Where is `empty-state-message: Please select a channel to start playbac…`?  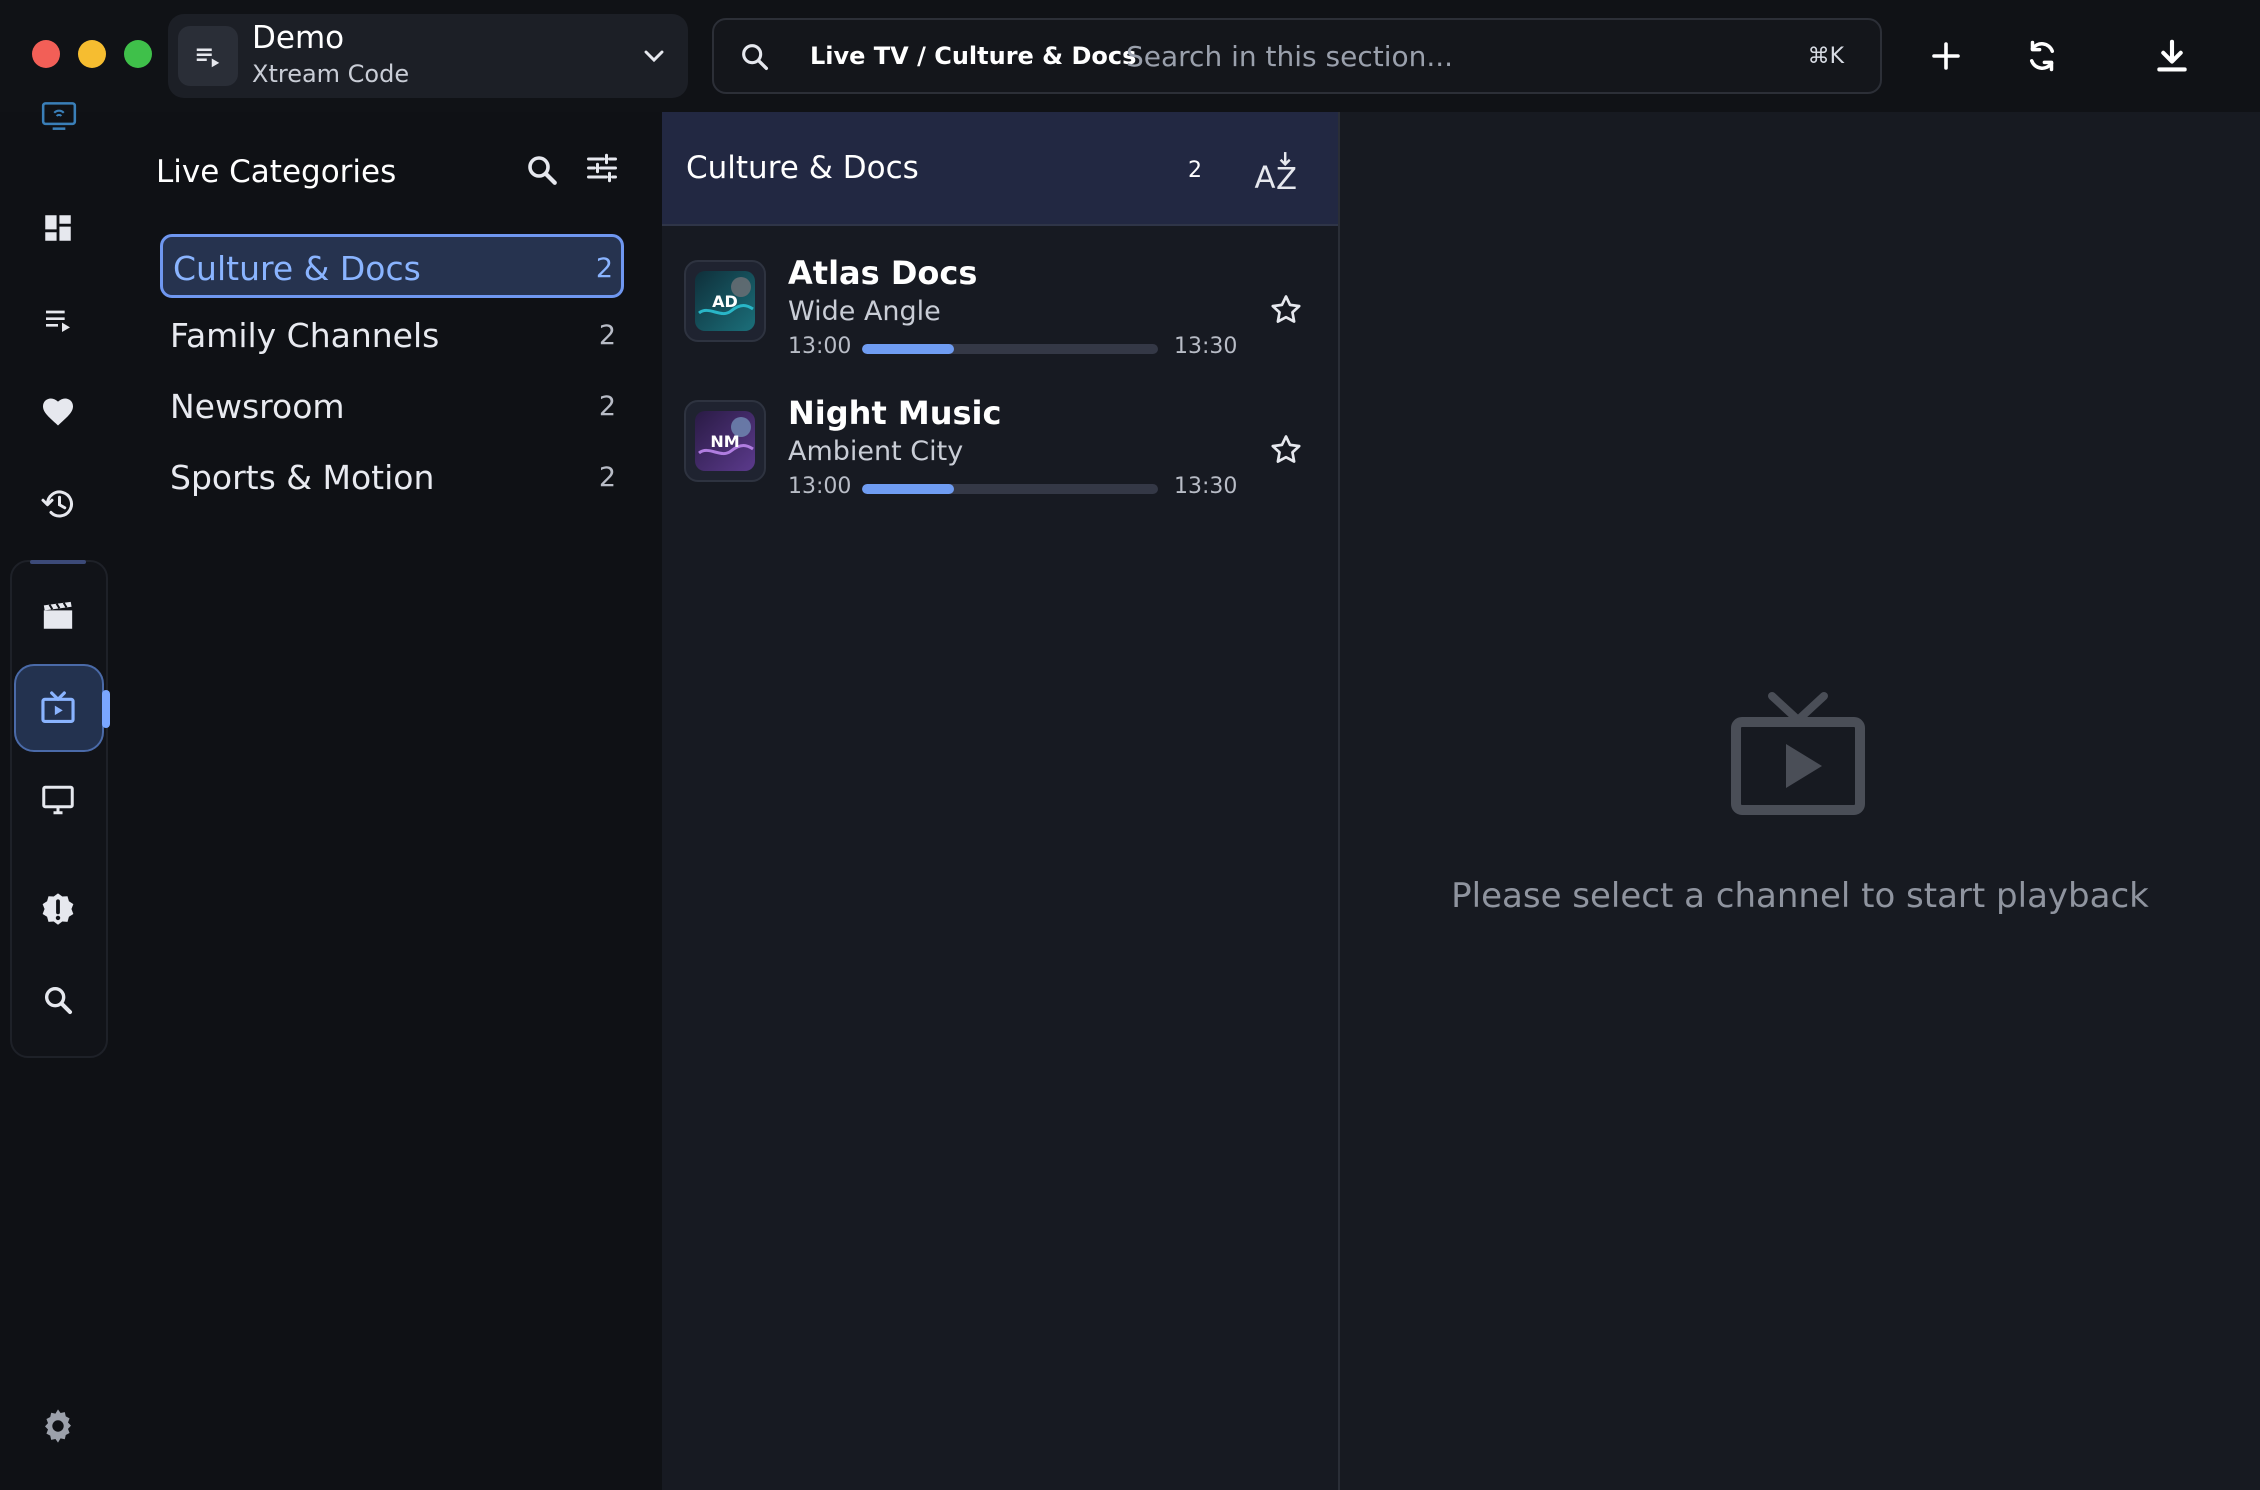
empty-state-message: Please select a channel to start playbac… is located at coordinates (1800, 896).